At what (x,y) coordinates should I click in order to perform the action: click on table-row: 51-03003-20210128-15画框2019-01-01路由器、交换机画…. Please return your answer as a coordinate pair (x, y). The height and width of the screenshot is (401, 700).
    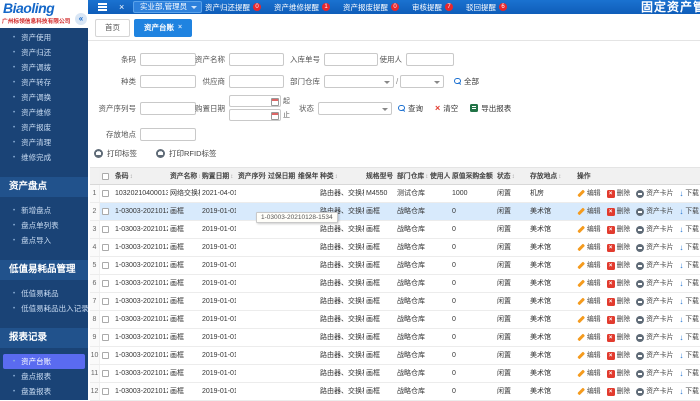
    Looking at the image, I should click on (395, 266).